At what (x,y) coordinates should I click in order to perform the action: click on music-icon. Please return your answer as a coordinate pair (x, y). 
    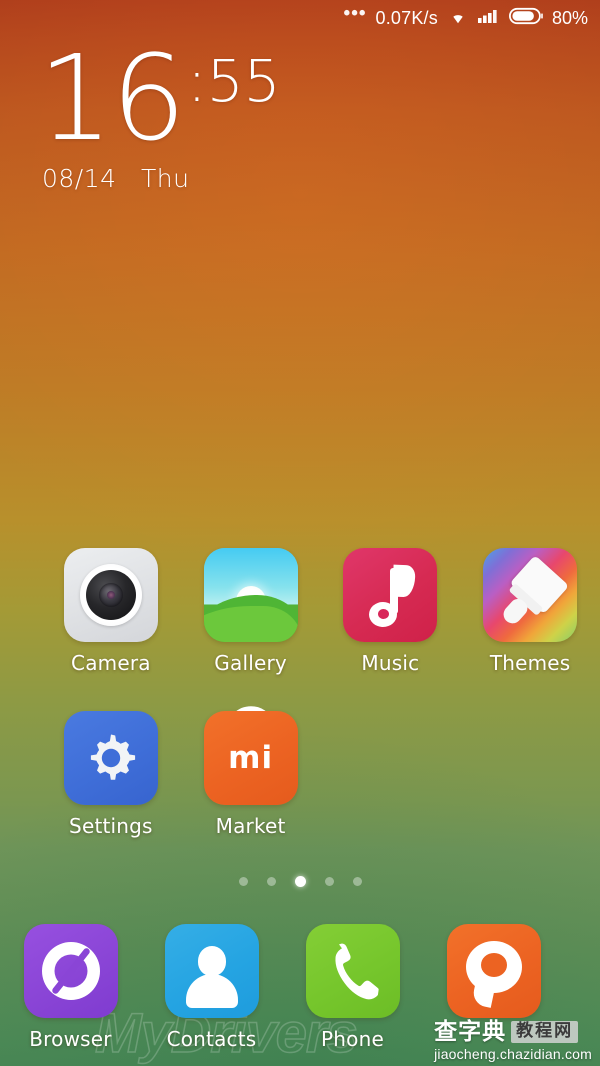
    Looking at the image, I should click on (390, 595).